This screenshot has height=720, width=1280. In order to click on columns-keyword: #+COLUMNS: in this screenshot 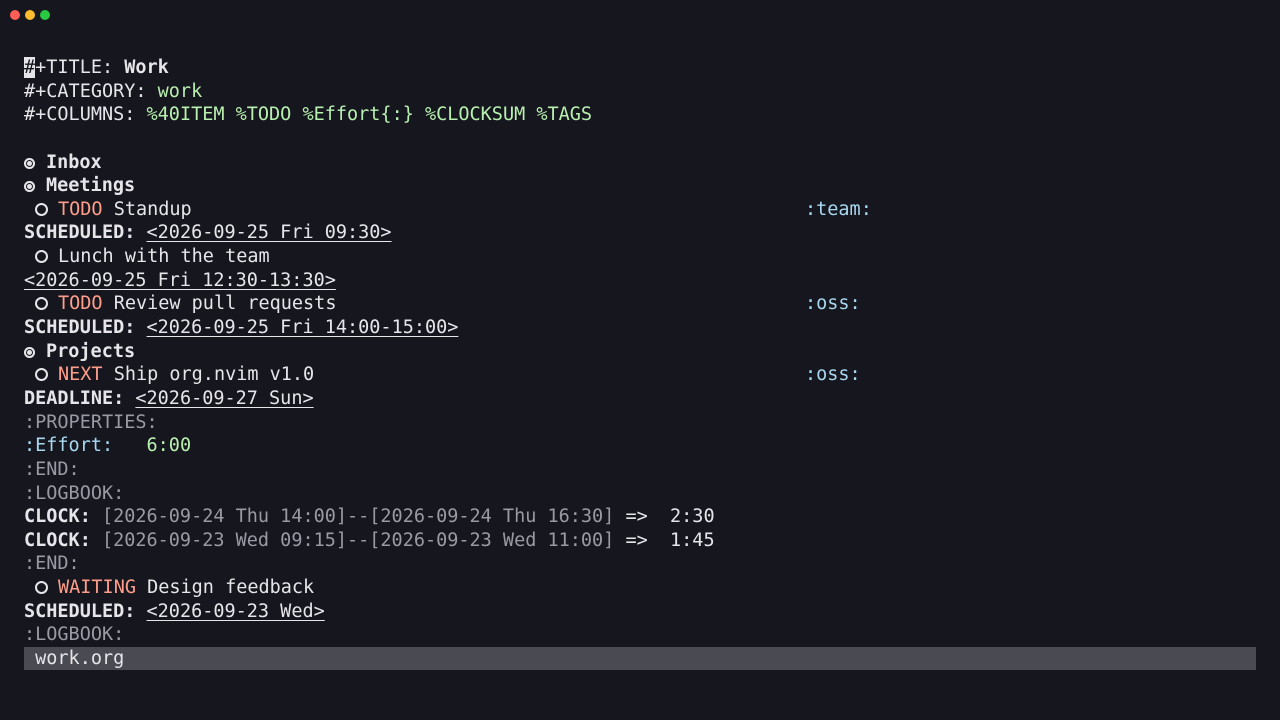, I will do `click(85, 115)`.